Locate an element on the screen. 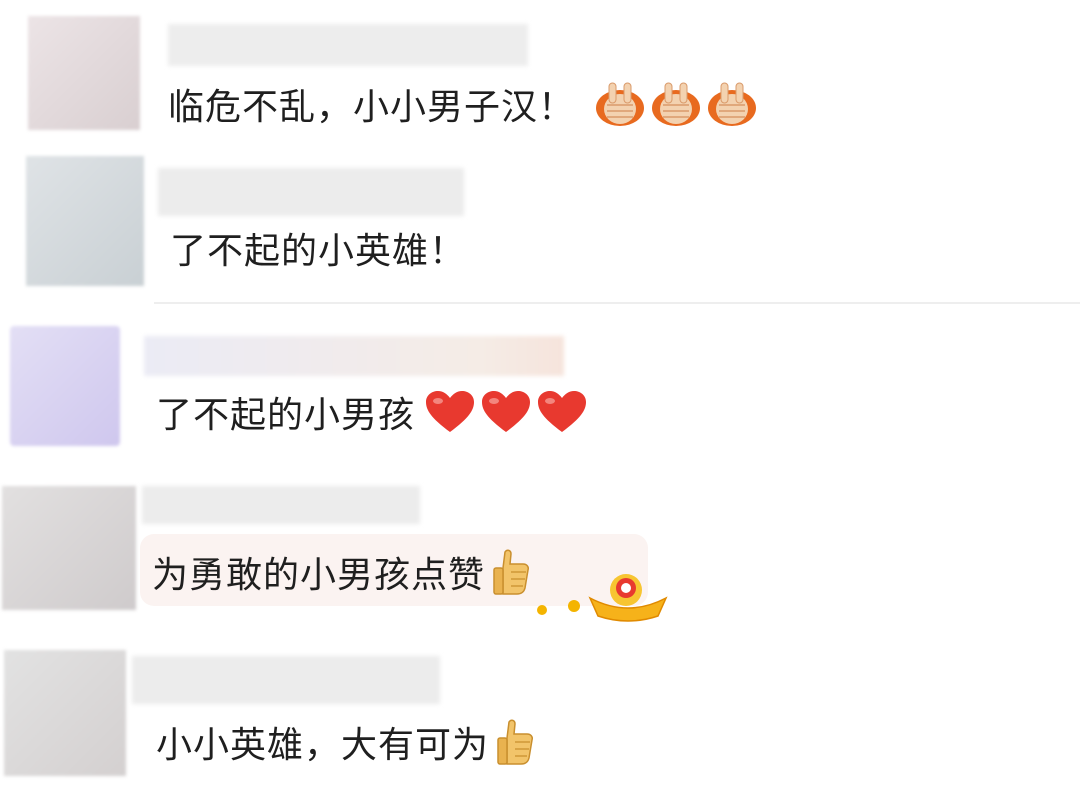 The image size is (1080, 793). comment-text: 小小英雄，大有可为 is located at coordinates (345, 742).